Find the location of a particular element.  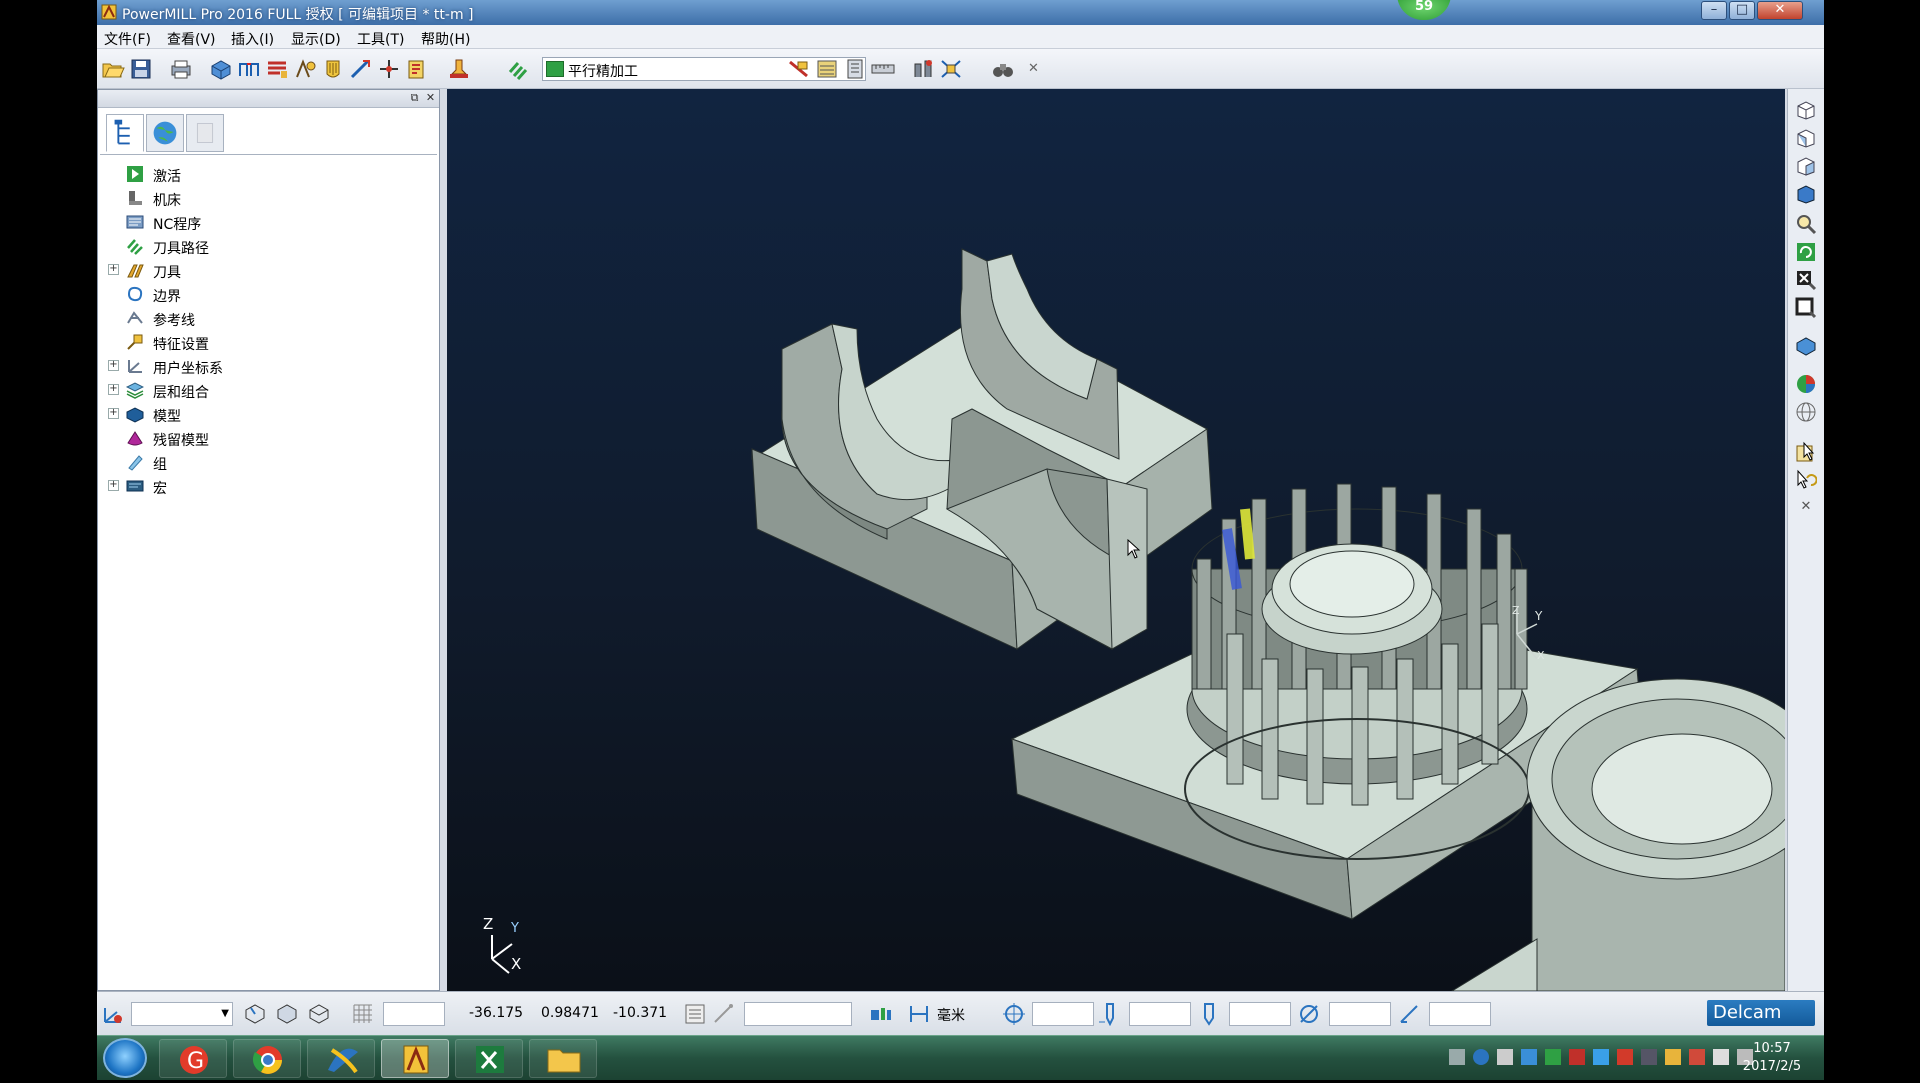

taskbar-app-1: G is located at coordinates (193, 1058).